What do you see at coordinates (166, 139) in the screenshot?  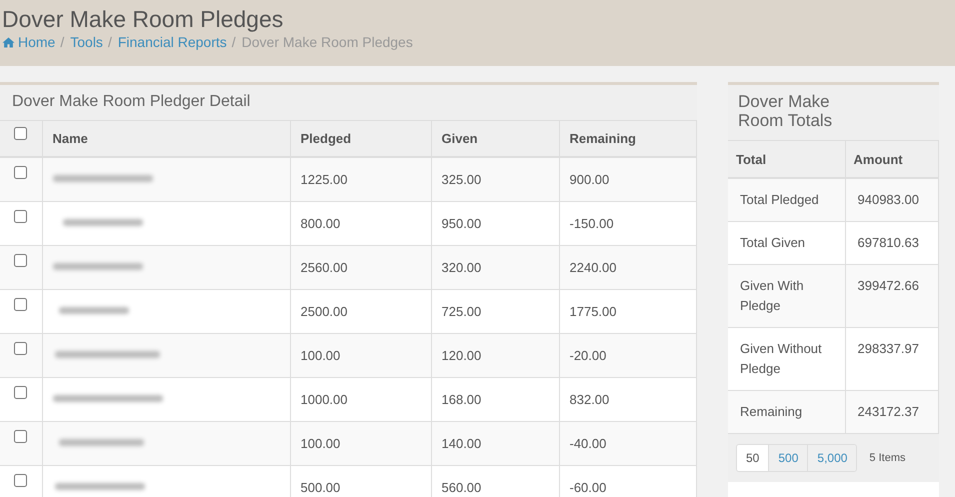 I see `column-header: Name` at bounding box center [166, 139].